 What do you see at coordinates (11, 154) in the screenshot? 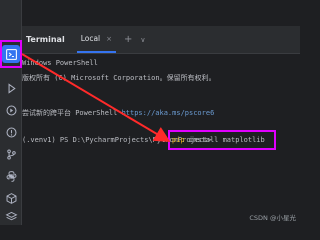
I see `git-icon` at bounding box center [11, 154].